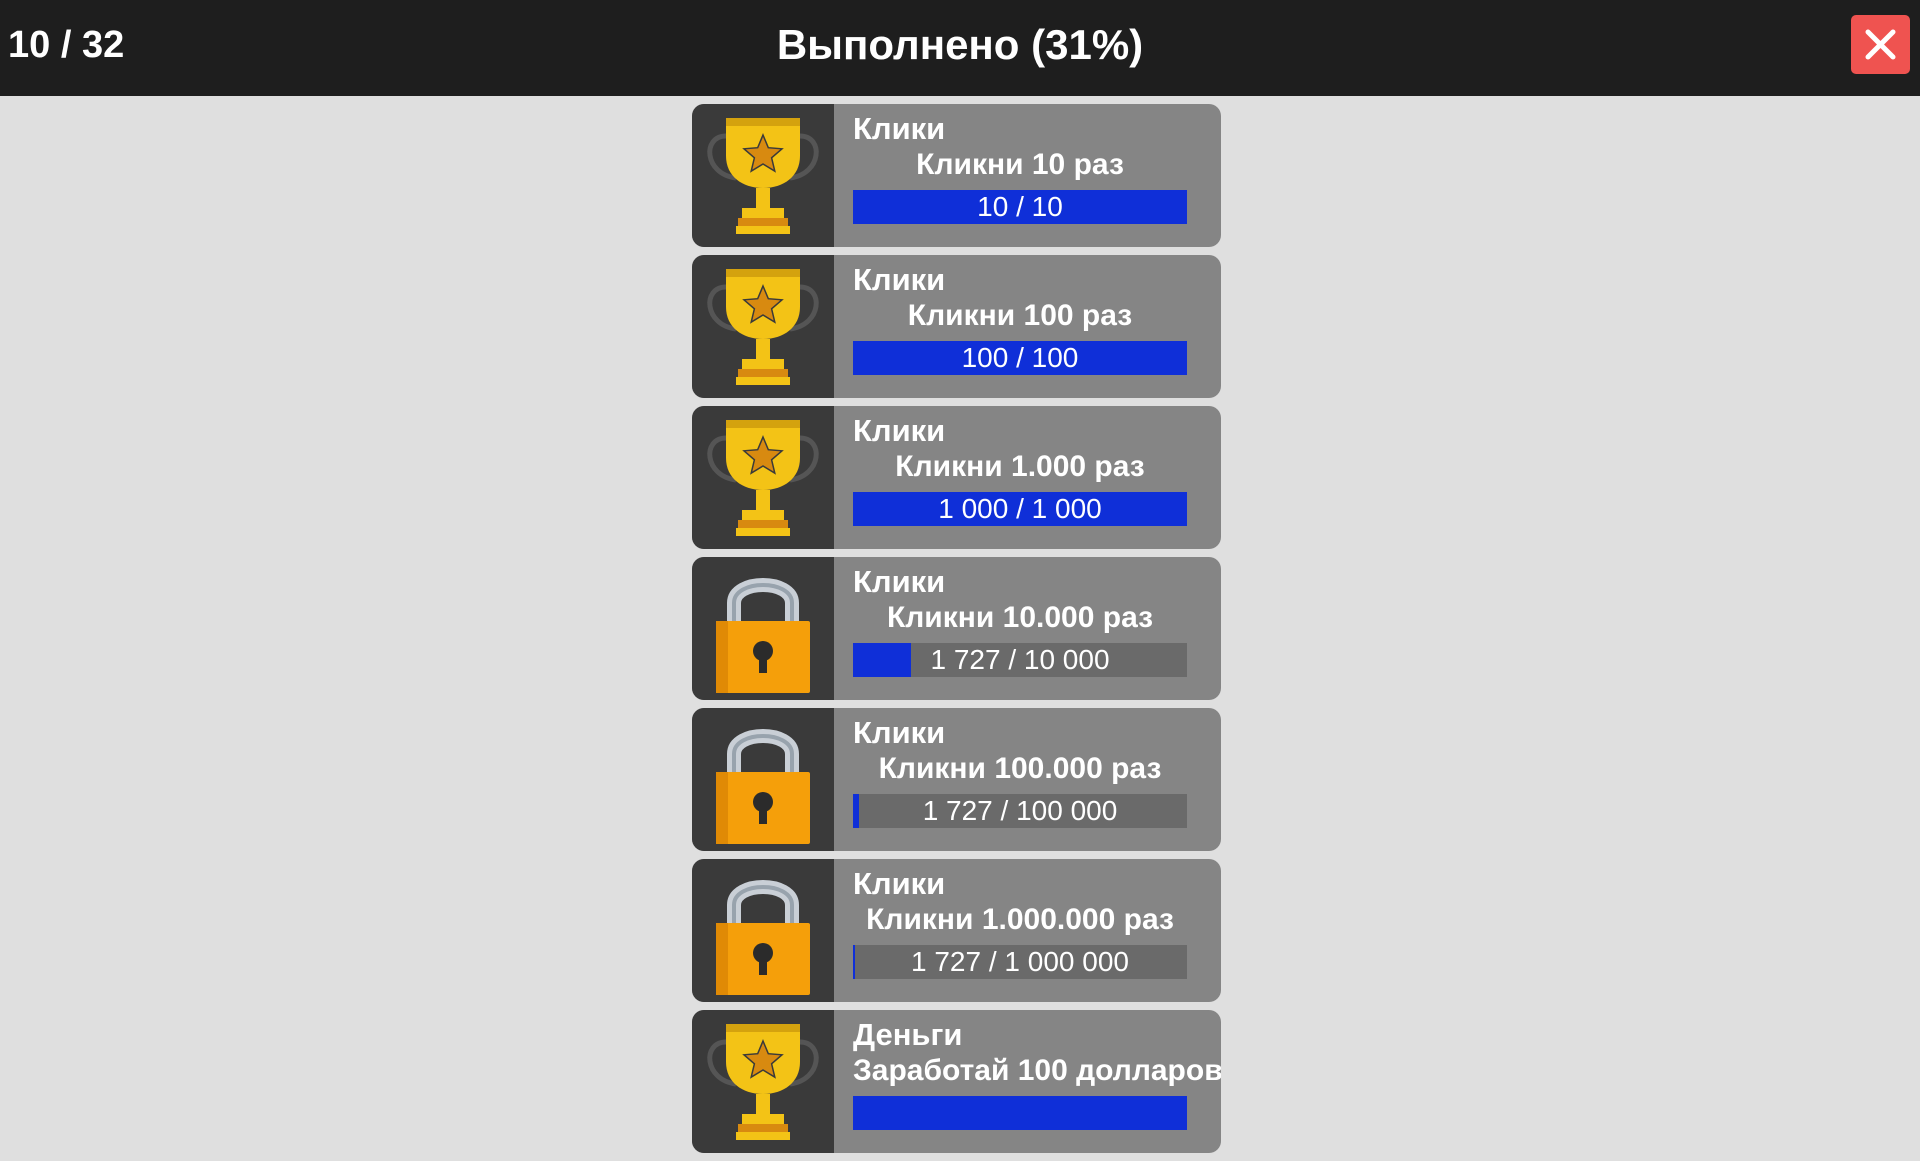  I want to click on progress-text: 100 / 100, so click(1020, 357).